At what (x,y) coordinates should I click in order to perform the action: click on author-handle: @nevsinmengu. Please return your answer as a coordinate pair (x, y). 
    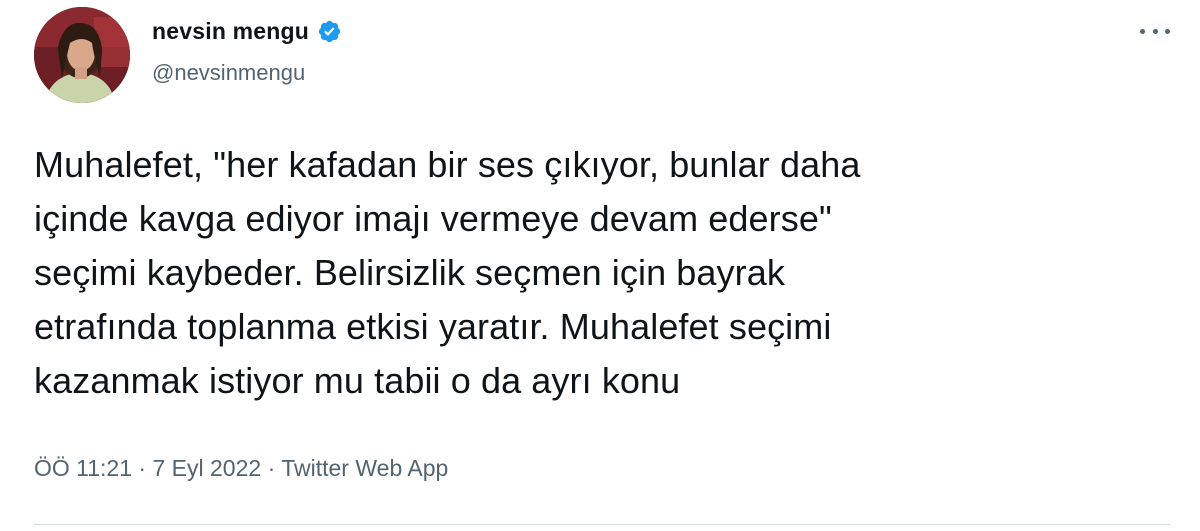
    Looking at the image, I should click on (247, 73).